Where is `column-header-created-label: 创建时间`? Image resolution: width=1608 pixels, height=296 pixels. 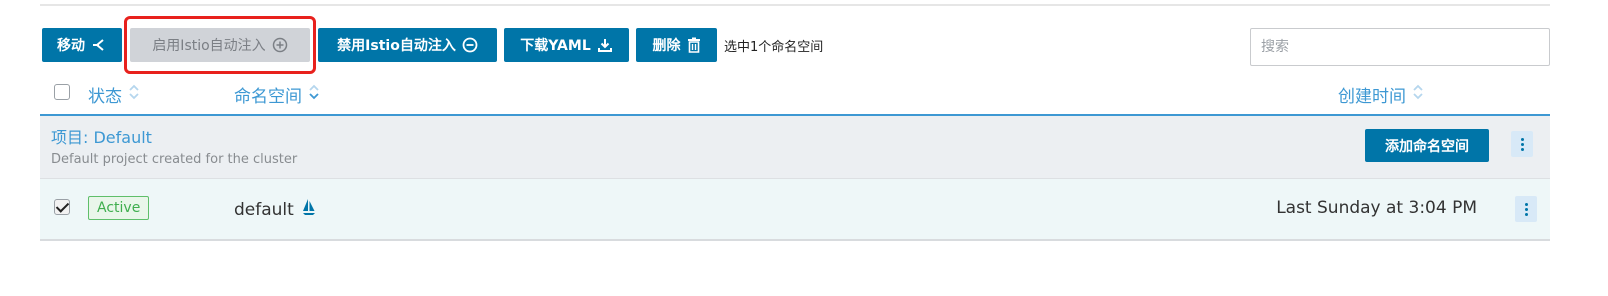 column-header-created-label: 创建时间 is located at coordinates (1372, 97).